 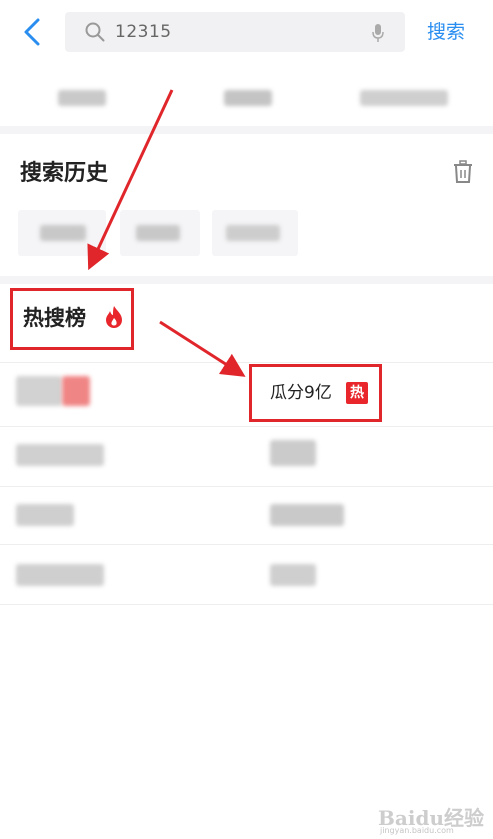 I want to click on arrow-to-hot-item-icon, so click(x=202, y=348).